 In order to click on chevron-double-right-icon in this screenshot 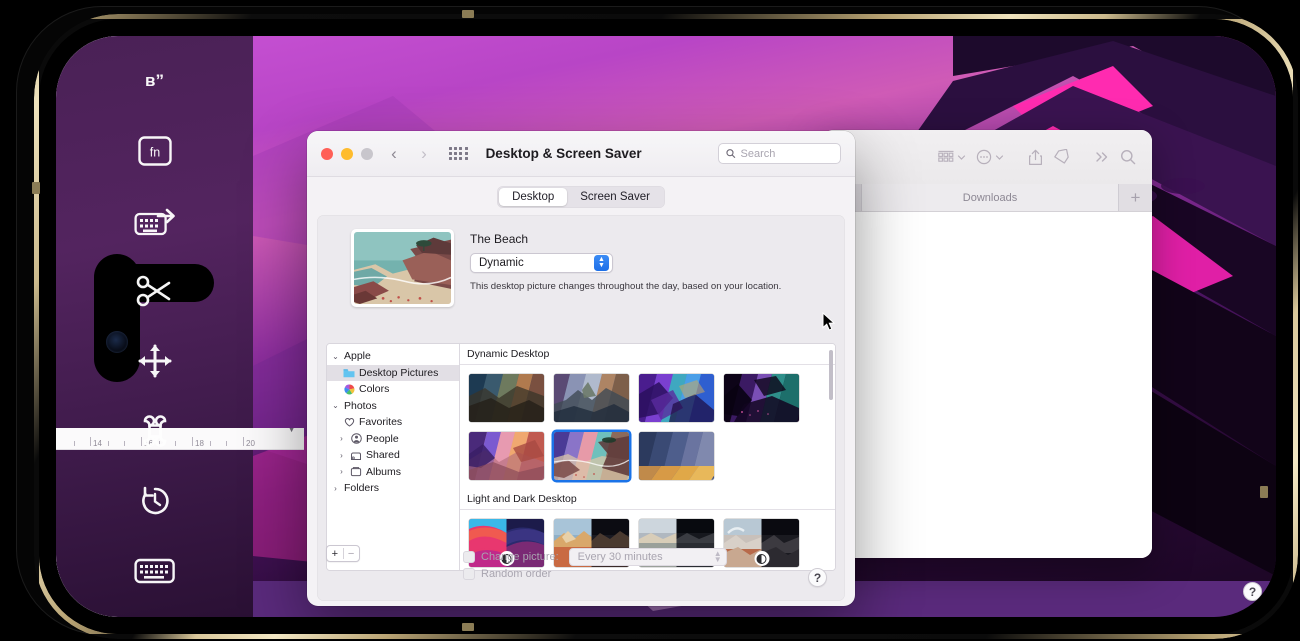, I will do `click(1102, 157)`.